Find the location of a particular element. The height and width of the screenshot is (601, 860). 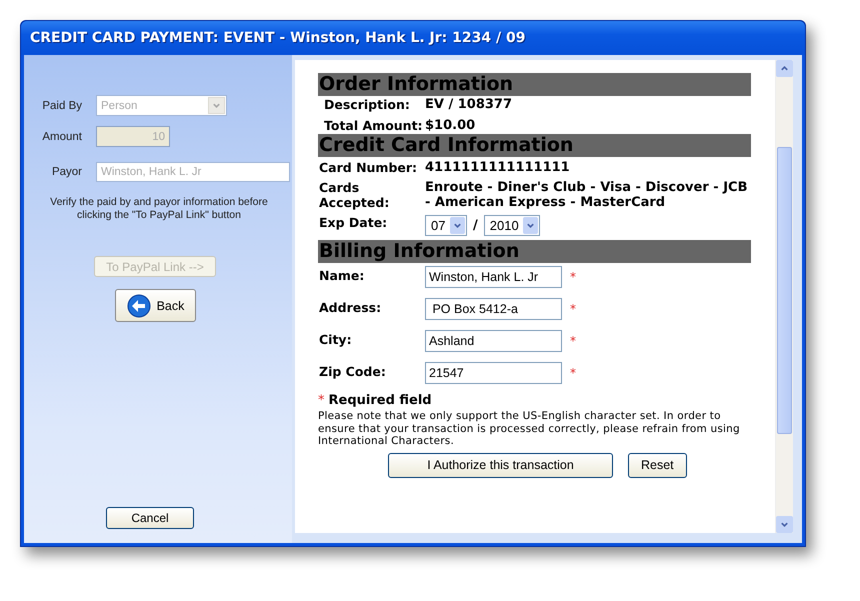

month-dropdown: 07 is located at coordinates (446, 225).